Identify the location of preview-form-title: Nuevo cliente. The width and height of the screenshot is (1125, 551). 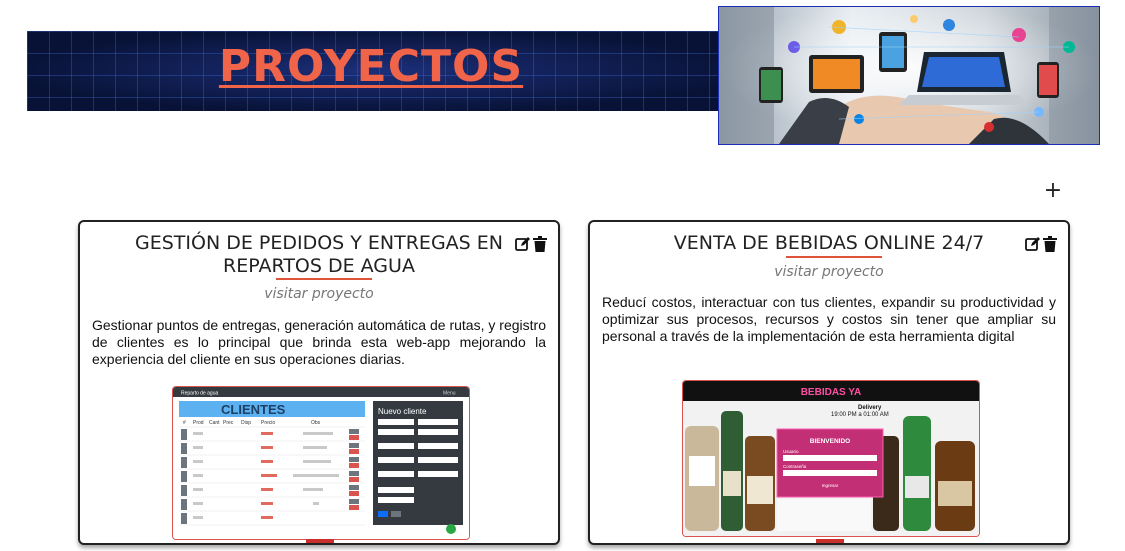
(402, 411).